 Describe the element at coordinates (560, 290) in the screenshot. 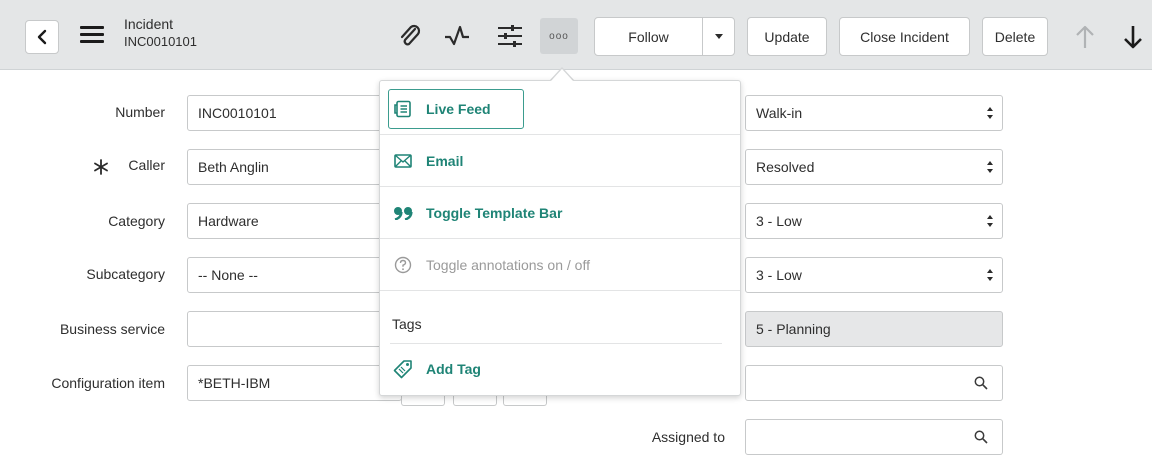

I see `menu-divider` at that location.